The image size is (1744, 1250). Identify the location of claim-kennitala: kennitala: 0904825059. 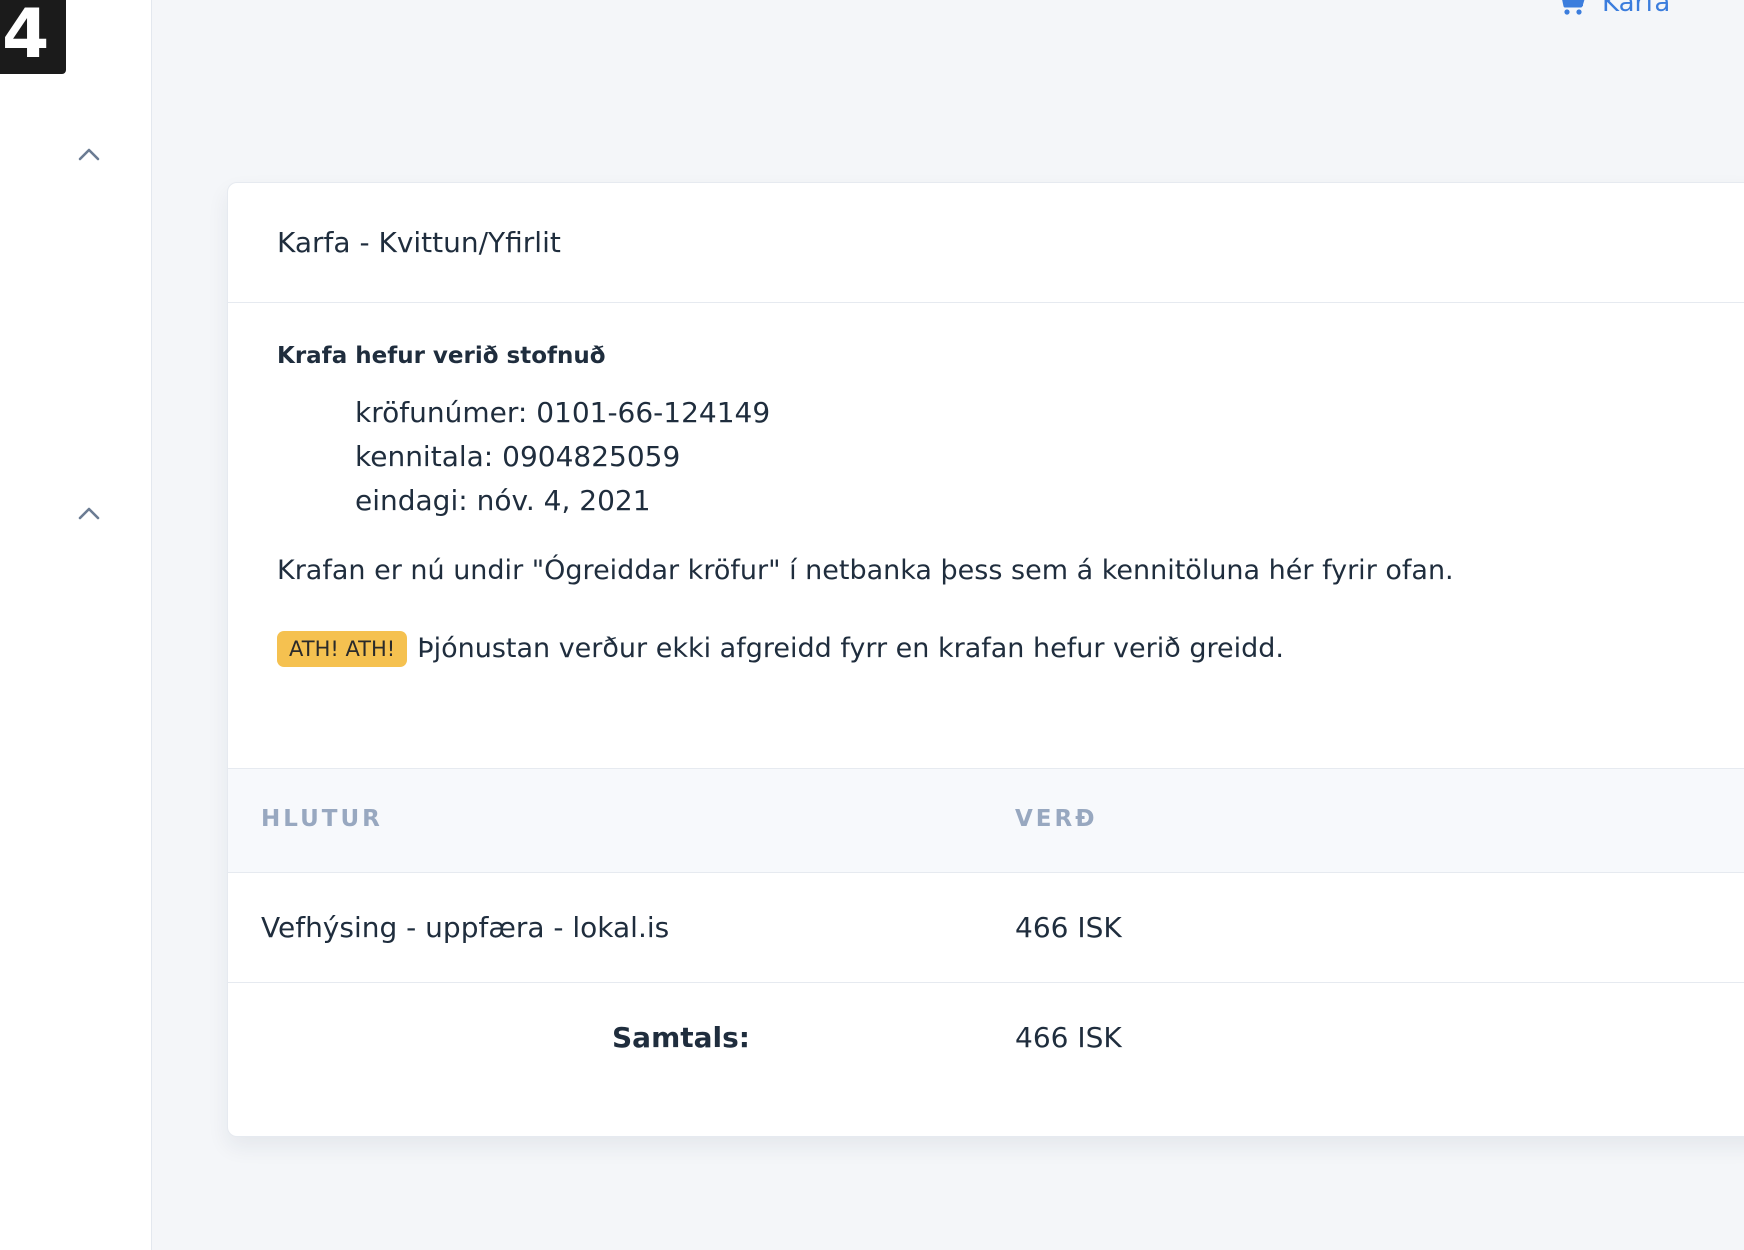
(518, 456).